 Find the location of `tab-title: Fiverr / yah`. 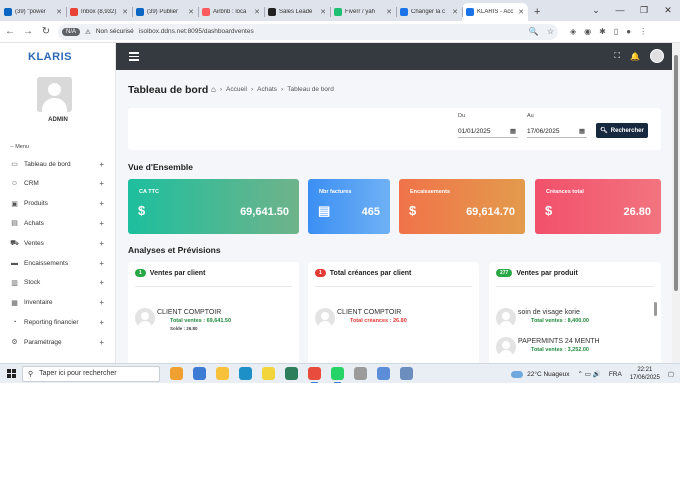

tab-title: Fiverr / yah is located at coordinates (360, 12).